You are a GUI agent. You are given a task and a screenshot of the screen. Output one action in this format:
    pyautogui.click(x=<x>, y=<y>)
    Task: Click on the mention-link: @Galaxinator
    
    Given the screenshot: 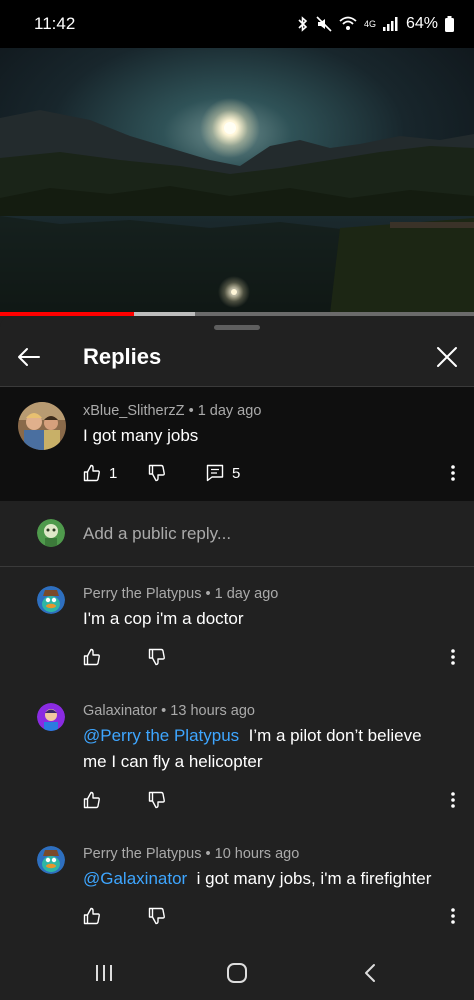 What is the action you would take?
    pyautogui.click(x=135, y=878)
    